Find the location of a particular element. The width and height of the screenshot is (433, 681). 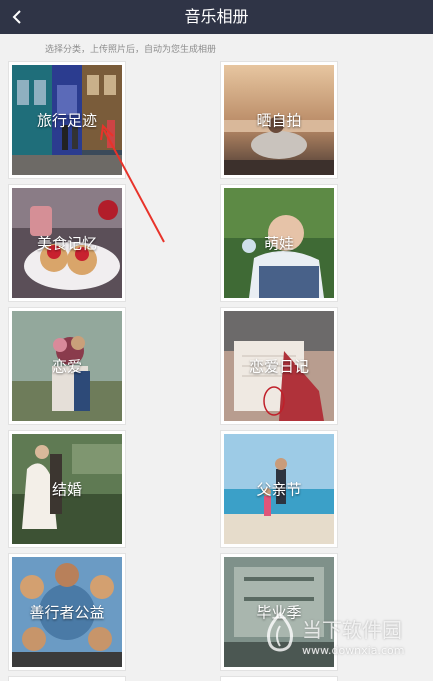

category-tile-love: 恋爱 is located at coordinates (67, 366).